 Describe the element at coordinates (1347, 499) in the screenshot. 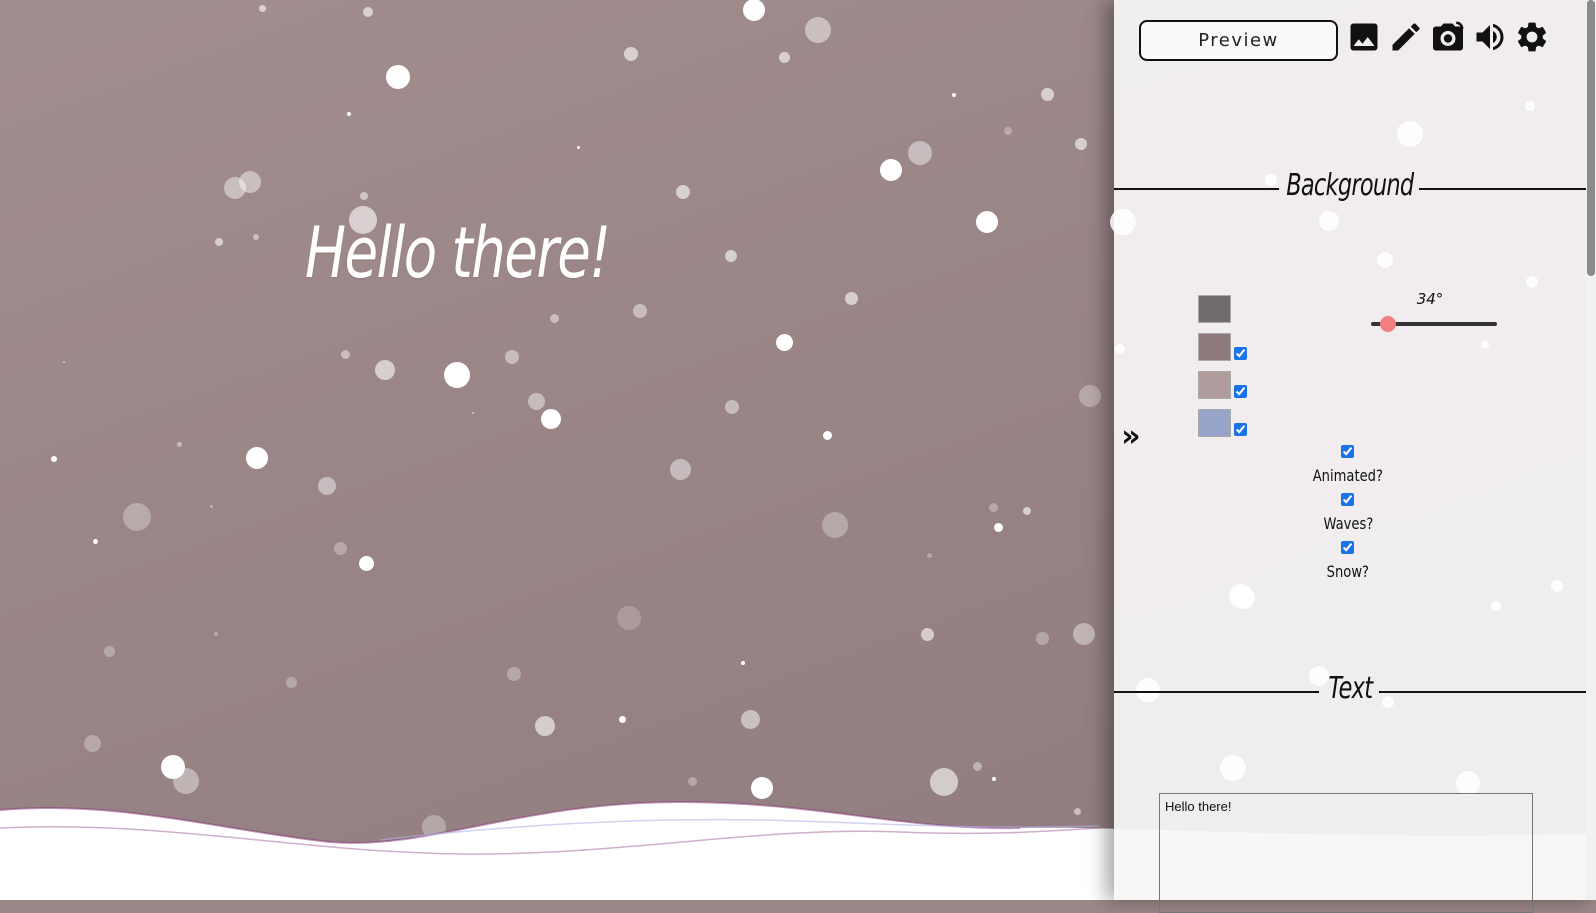

I see `waves-checkbox` at that location.